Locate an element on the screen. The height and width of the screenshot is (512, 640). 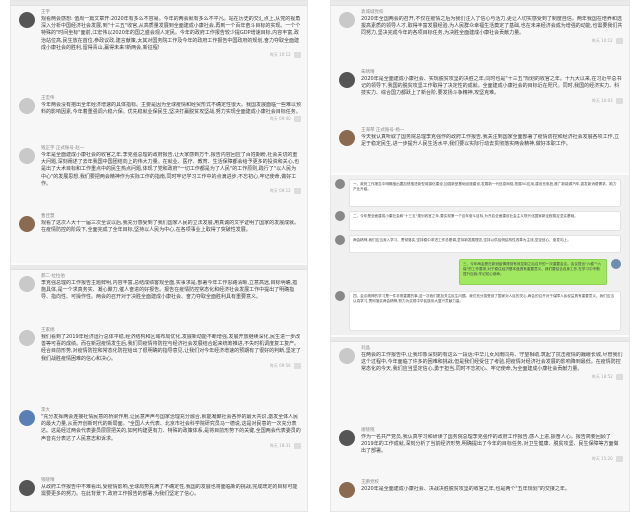
comment-username: 袁城城党校 is located at coordinates (492, 12).